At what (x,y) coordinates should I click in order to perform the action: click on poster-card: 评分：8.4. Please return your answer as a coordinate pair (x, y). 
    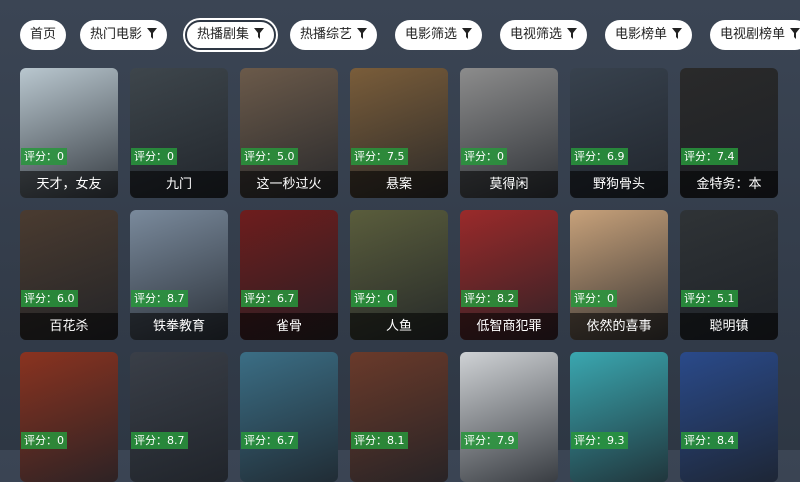
    Looking at the image, I should click on (729, 417).